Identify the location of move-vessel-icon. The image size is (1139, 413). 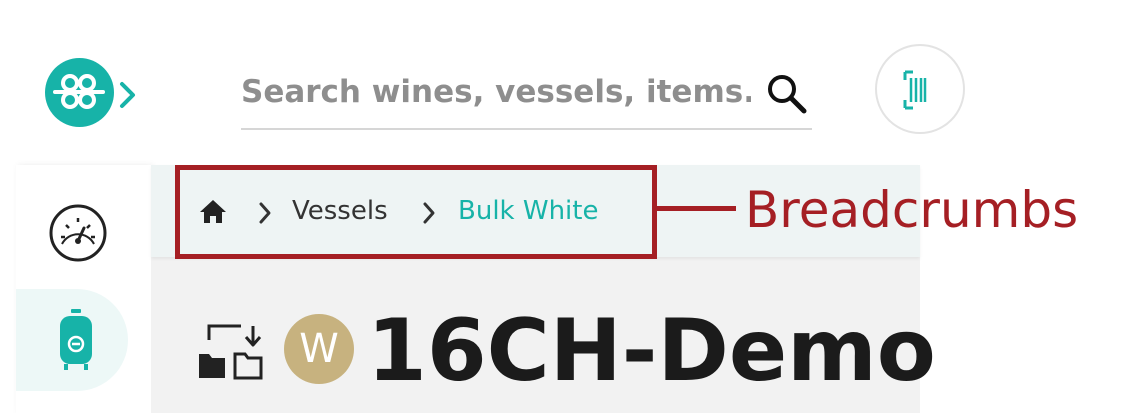
(230, 350).